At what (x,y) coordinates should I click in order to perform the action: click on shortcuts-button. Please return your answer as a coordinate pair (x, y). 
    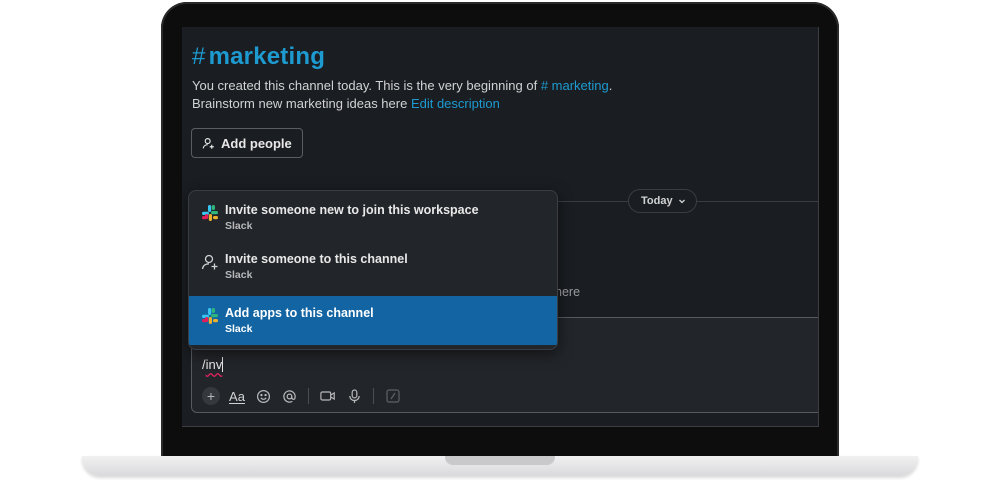
    Looking at the image, I should click on (393, 396).